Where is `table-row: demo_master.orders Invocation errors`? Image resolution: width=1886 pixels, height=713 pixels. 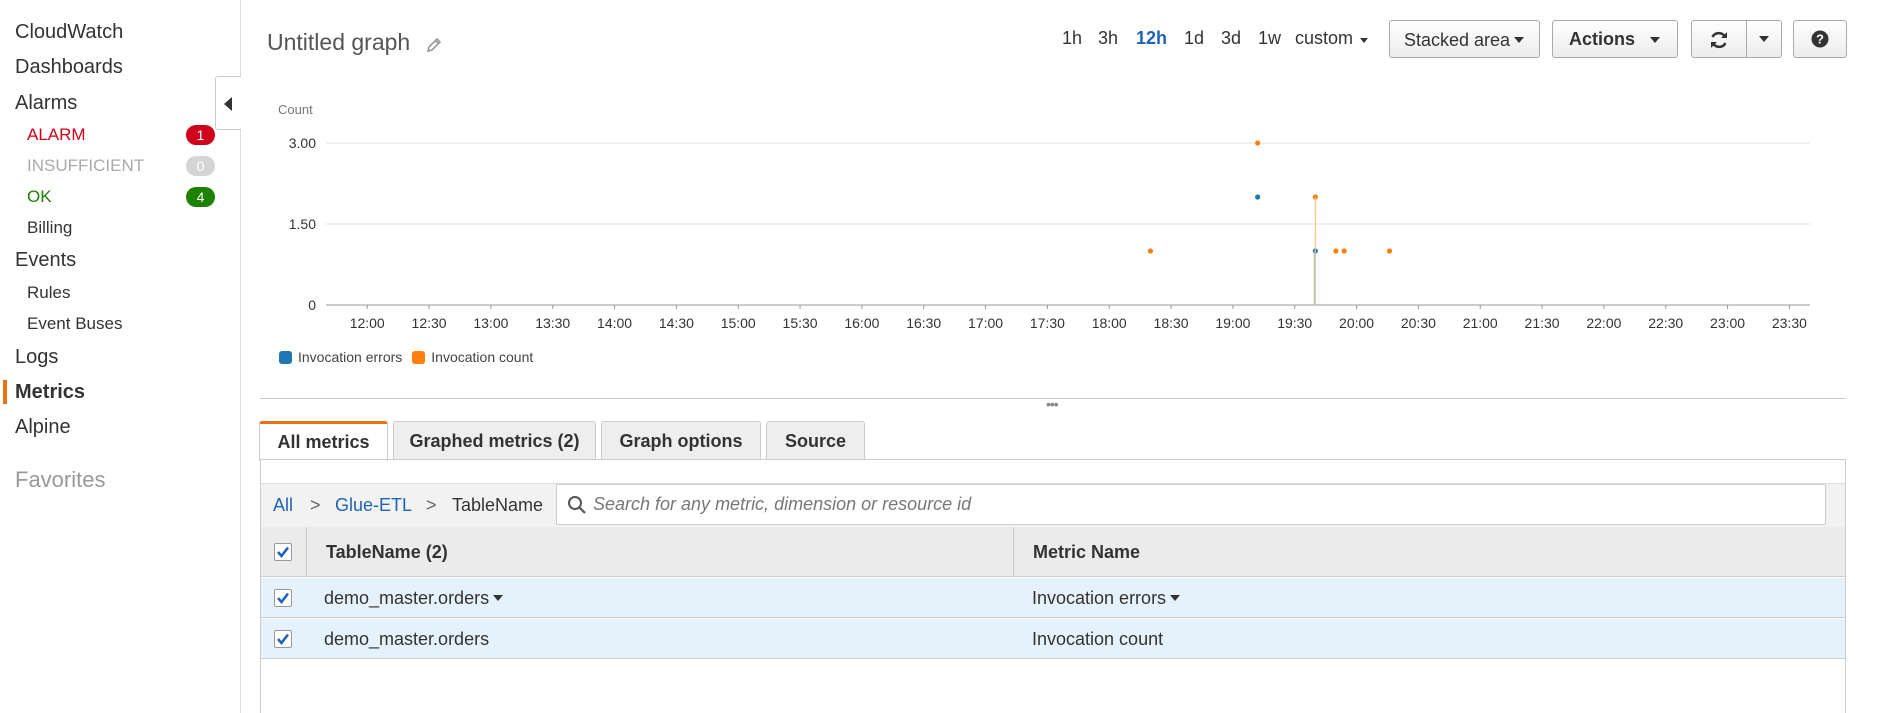
table-row: demo_master.orders Invocation errors is located at coordinates (1053, 598).